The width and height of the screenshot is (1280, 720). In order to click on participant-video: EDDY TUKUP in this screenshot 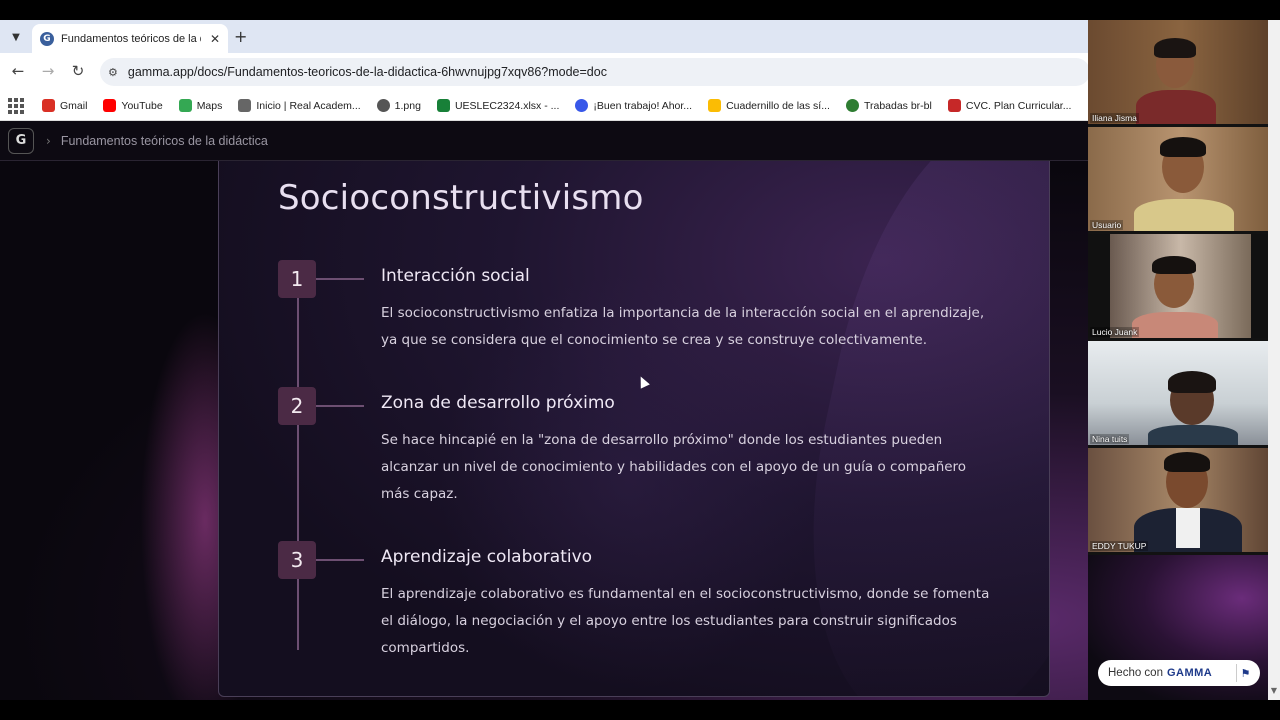, I will do `click(1181, 500)`.